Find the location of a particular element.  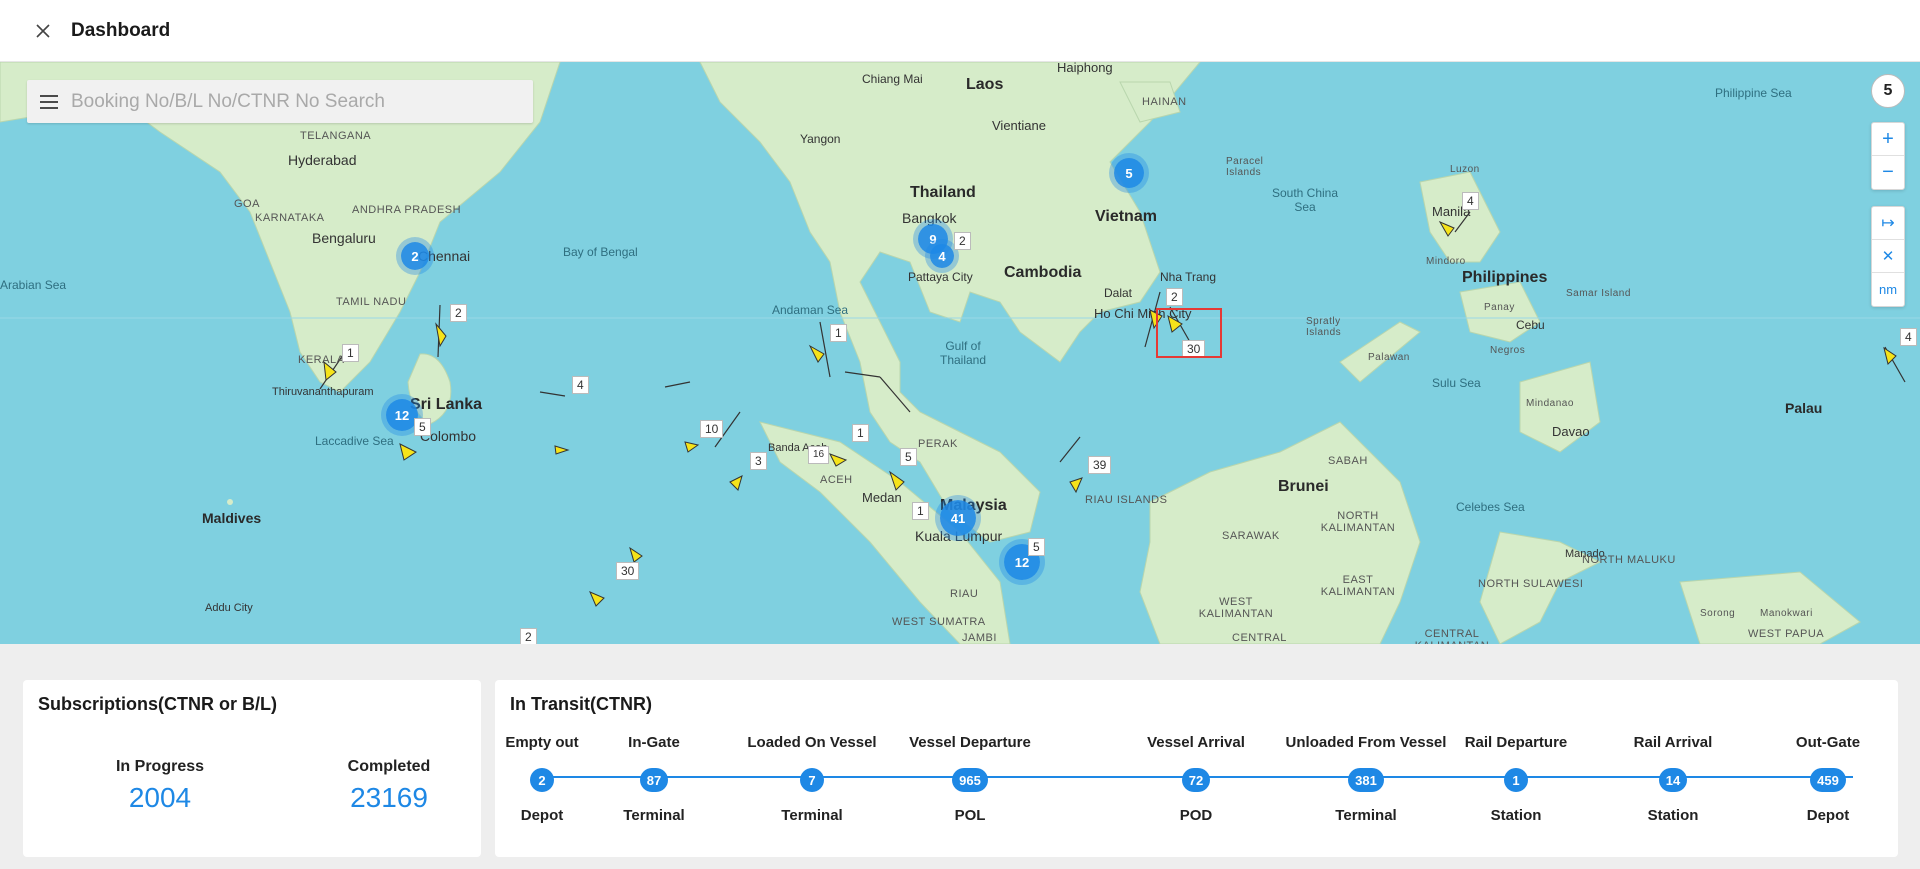

vessel-count-tag: 3 is located at coordinates (758, 461).